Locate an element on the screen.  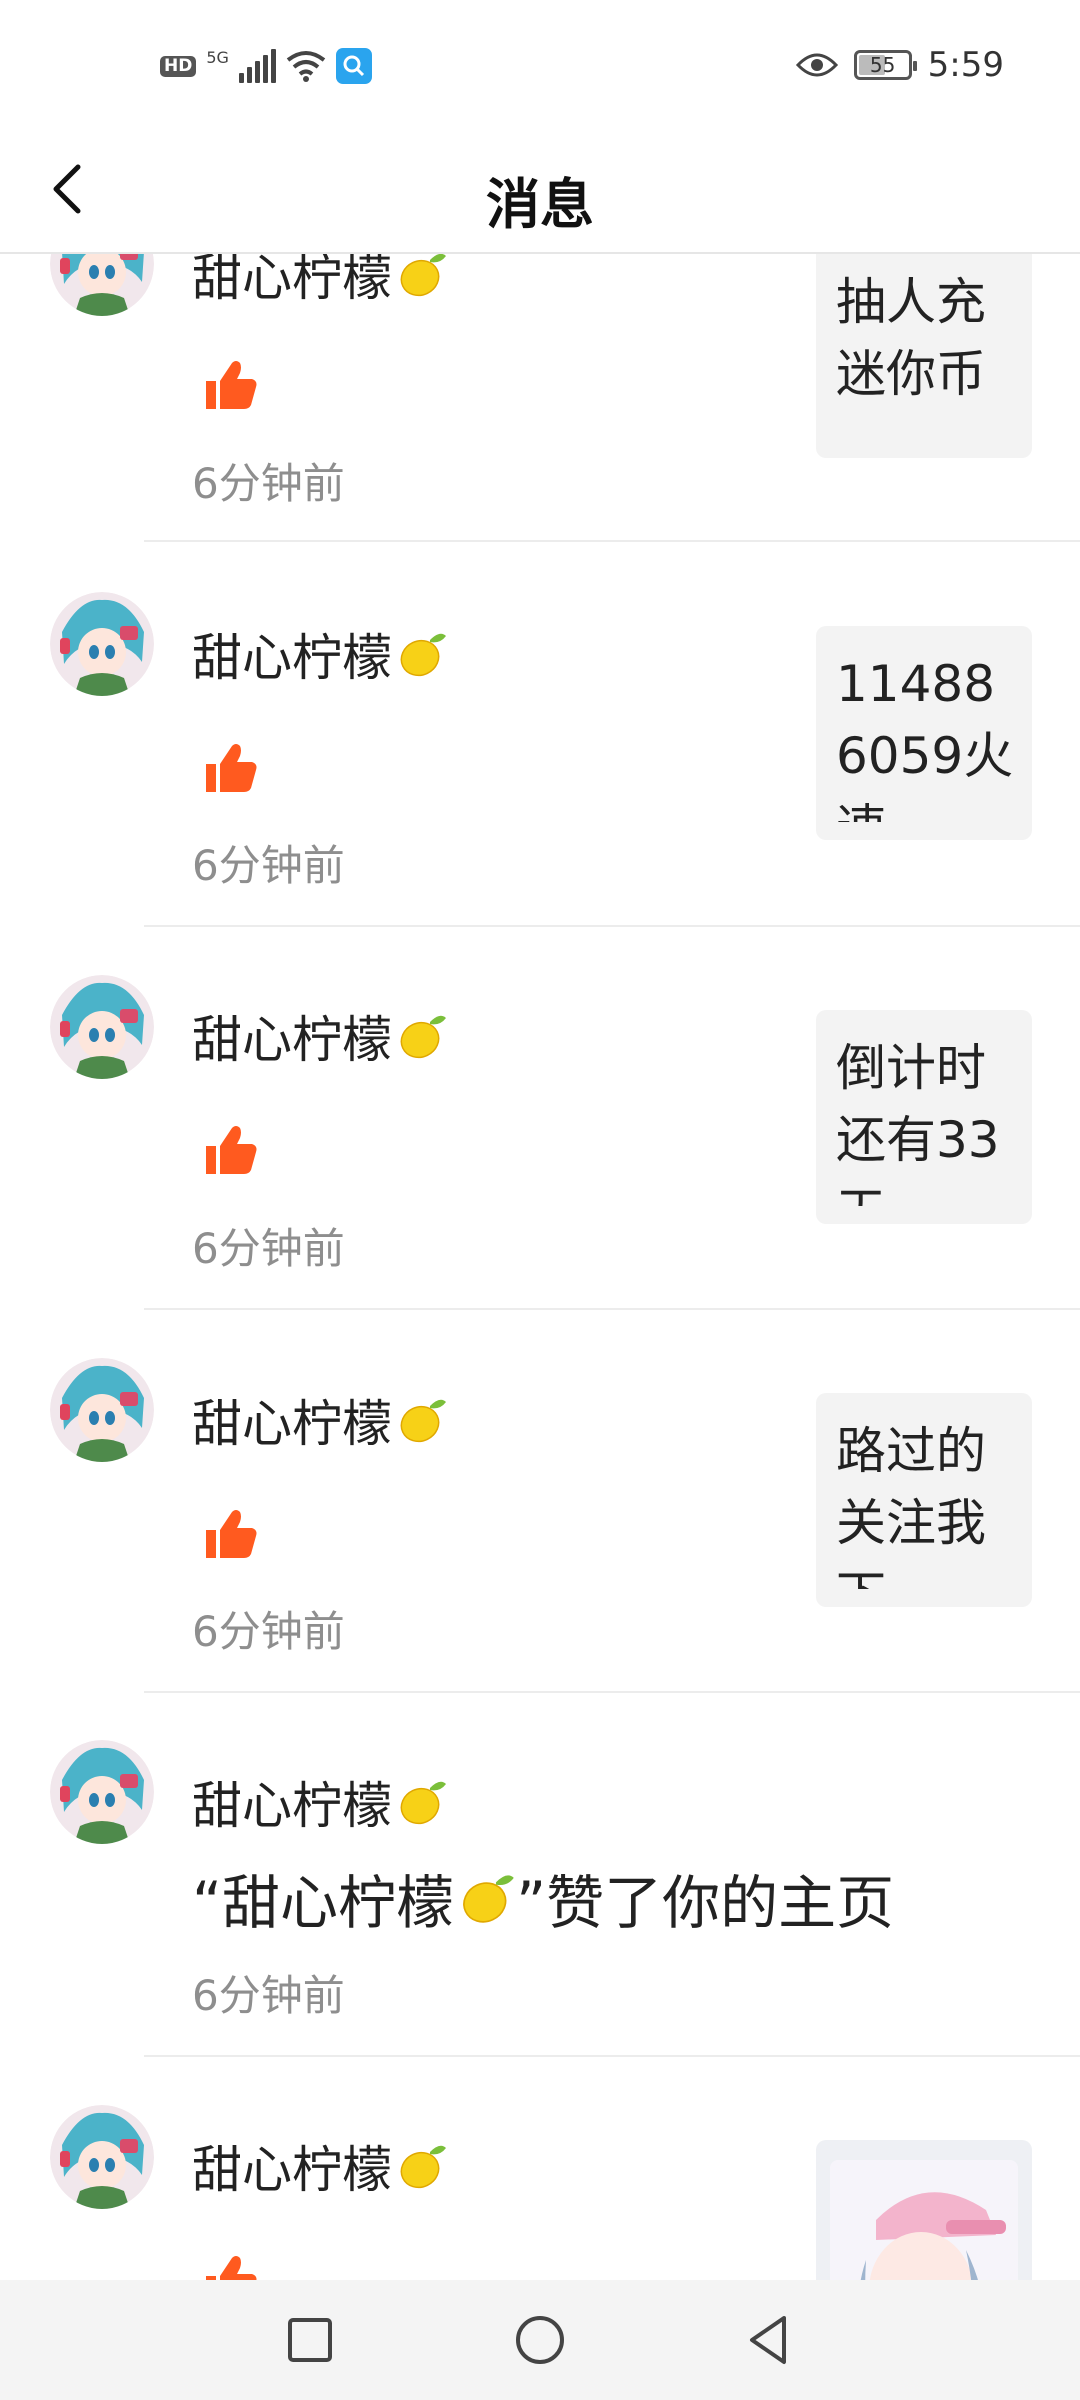
post-preview: 114886059火速 is located at coordinates (924, 733).